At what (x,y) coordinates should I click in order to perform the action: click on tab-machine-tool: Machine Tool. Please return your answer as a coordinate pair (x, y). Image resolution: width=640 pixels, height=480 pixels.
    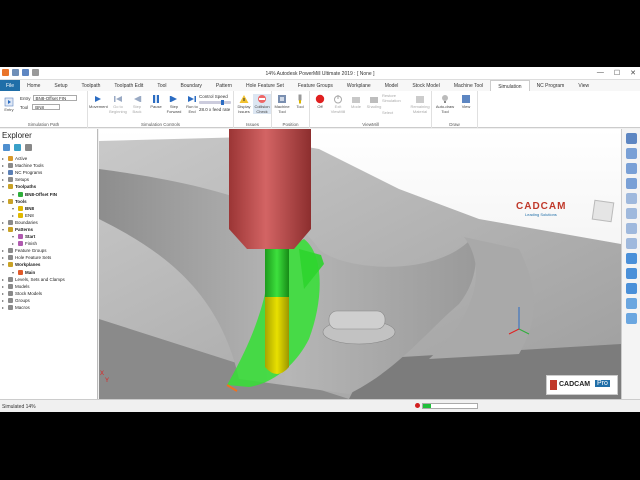
    Looking at the image, I should click on (468, 85).